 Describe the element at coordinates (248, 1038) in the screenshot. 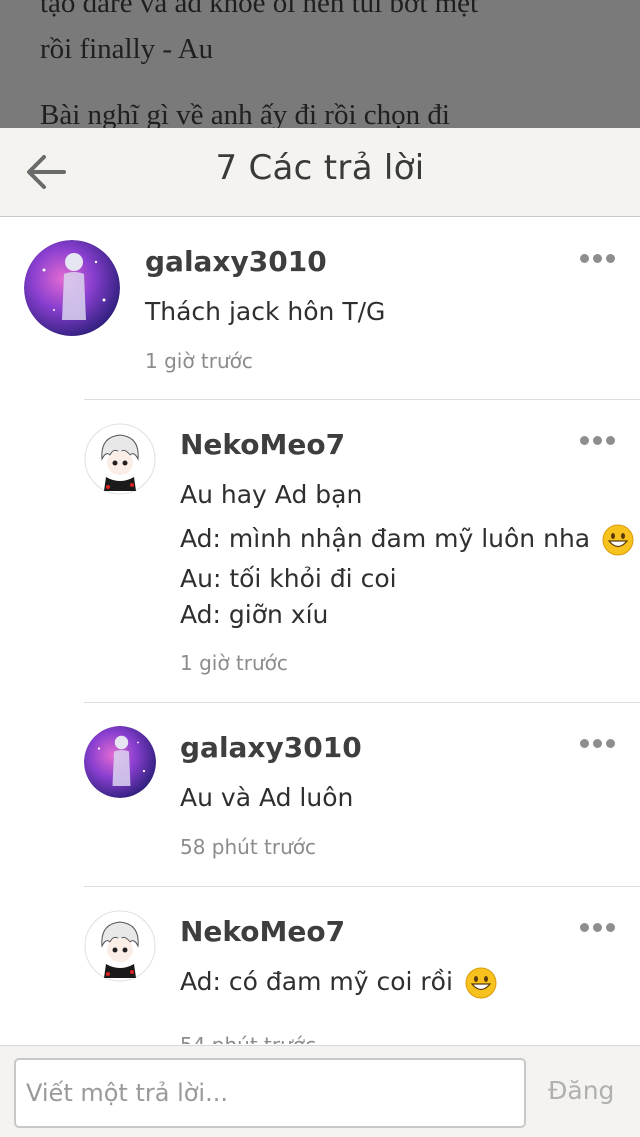

I see `comment-time: 54 phút trước` at that location.